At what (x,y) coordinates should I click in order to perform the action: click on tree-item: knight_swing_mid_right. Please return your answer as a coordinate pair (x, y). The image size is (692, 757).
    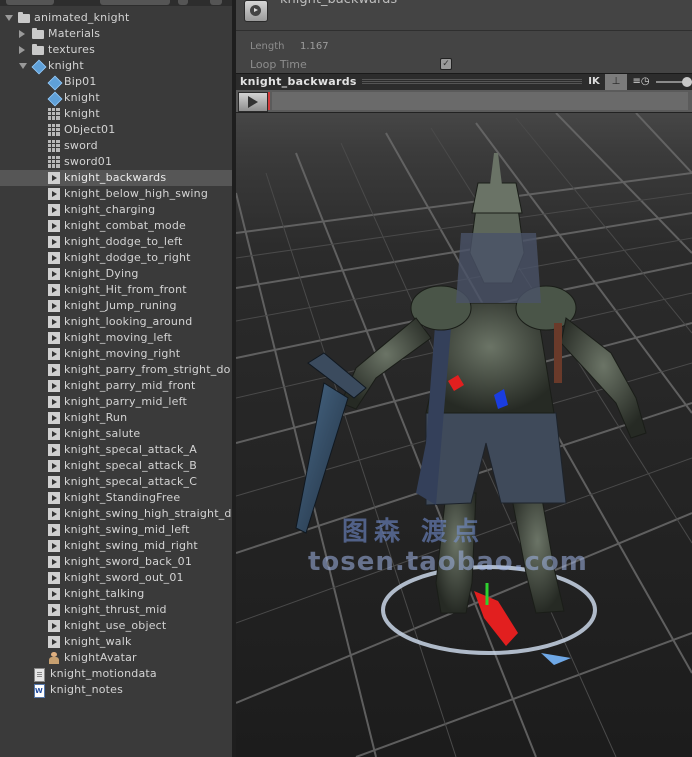
    Looking at the image, I should click on (116, 546).